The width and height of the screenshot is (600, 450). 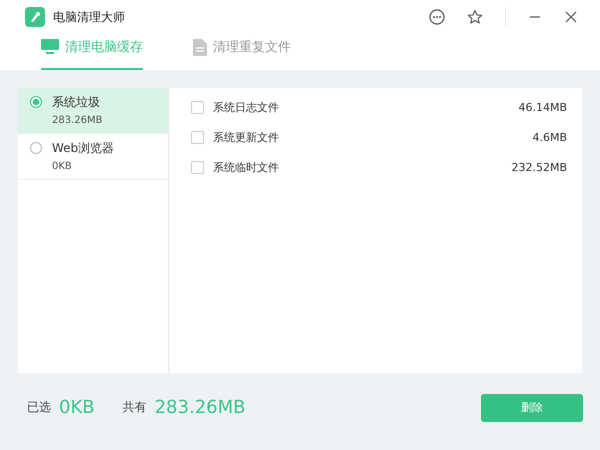 I want to click on document-icon, so click(x=200, y=47).